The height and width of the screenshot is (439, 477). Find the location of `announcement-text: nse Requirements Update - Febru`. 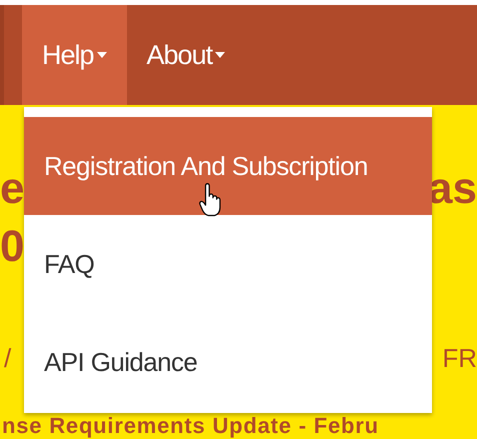

announcement-text: nse Requirements Update - Febru is located at coordinates (190, 426).